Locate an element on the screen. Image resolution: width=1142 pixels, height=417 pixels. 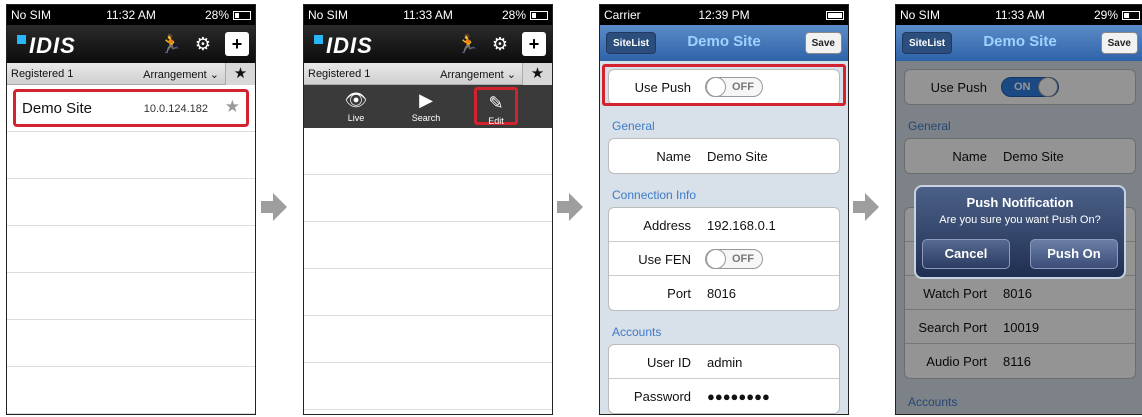
live-label: Live is located at coordinates (356, 118).